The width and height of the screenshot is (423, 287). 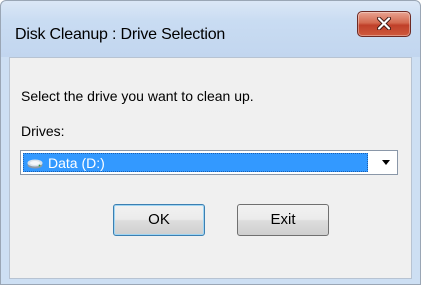 I want to click on selected-drive-label: Data (D:), so click(x=76, y=163).